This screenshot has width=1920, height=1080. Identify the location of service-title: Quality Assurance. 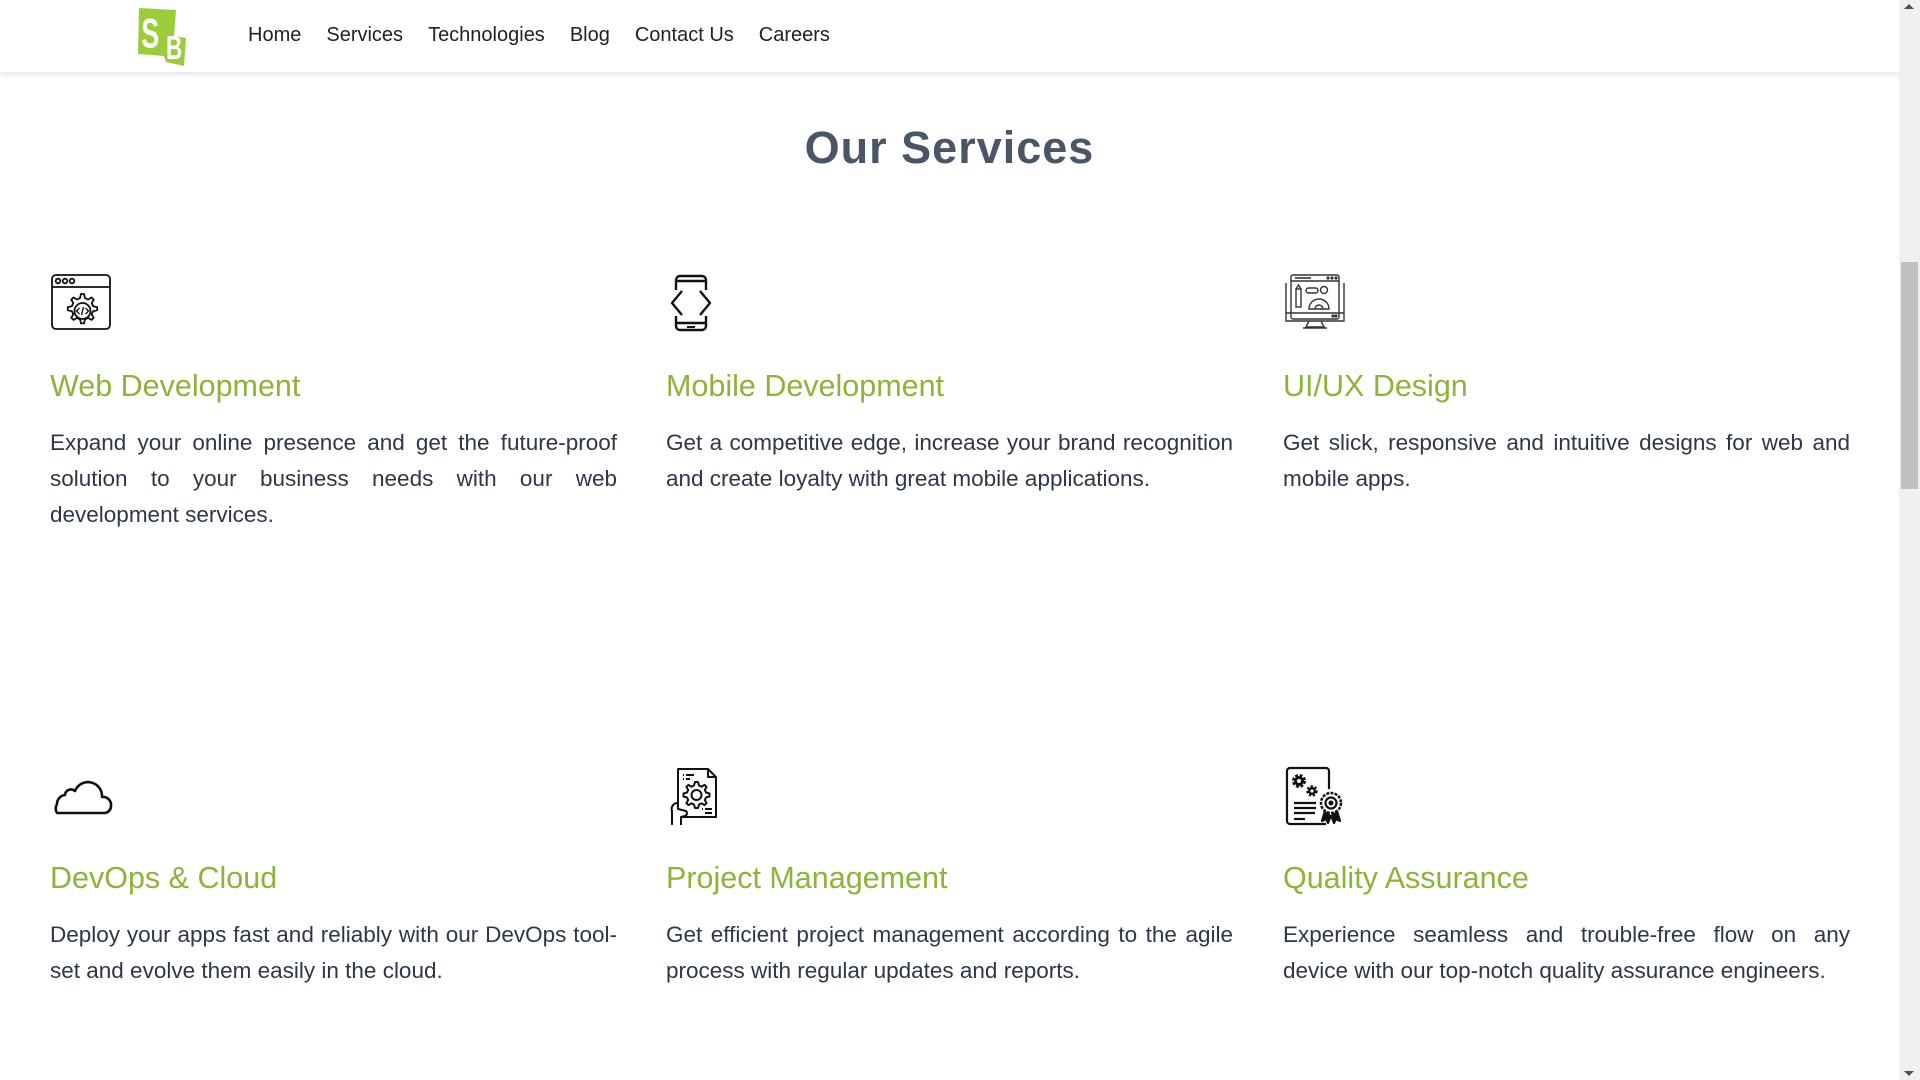
(1406, 878).